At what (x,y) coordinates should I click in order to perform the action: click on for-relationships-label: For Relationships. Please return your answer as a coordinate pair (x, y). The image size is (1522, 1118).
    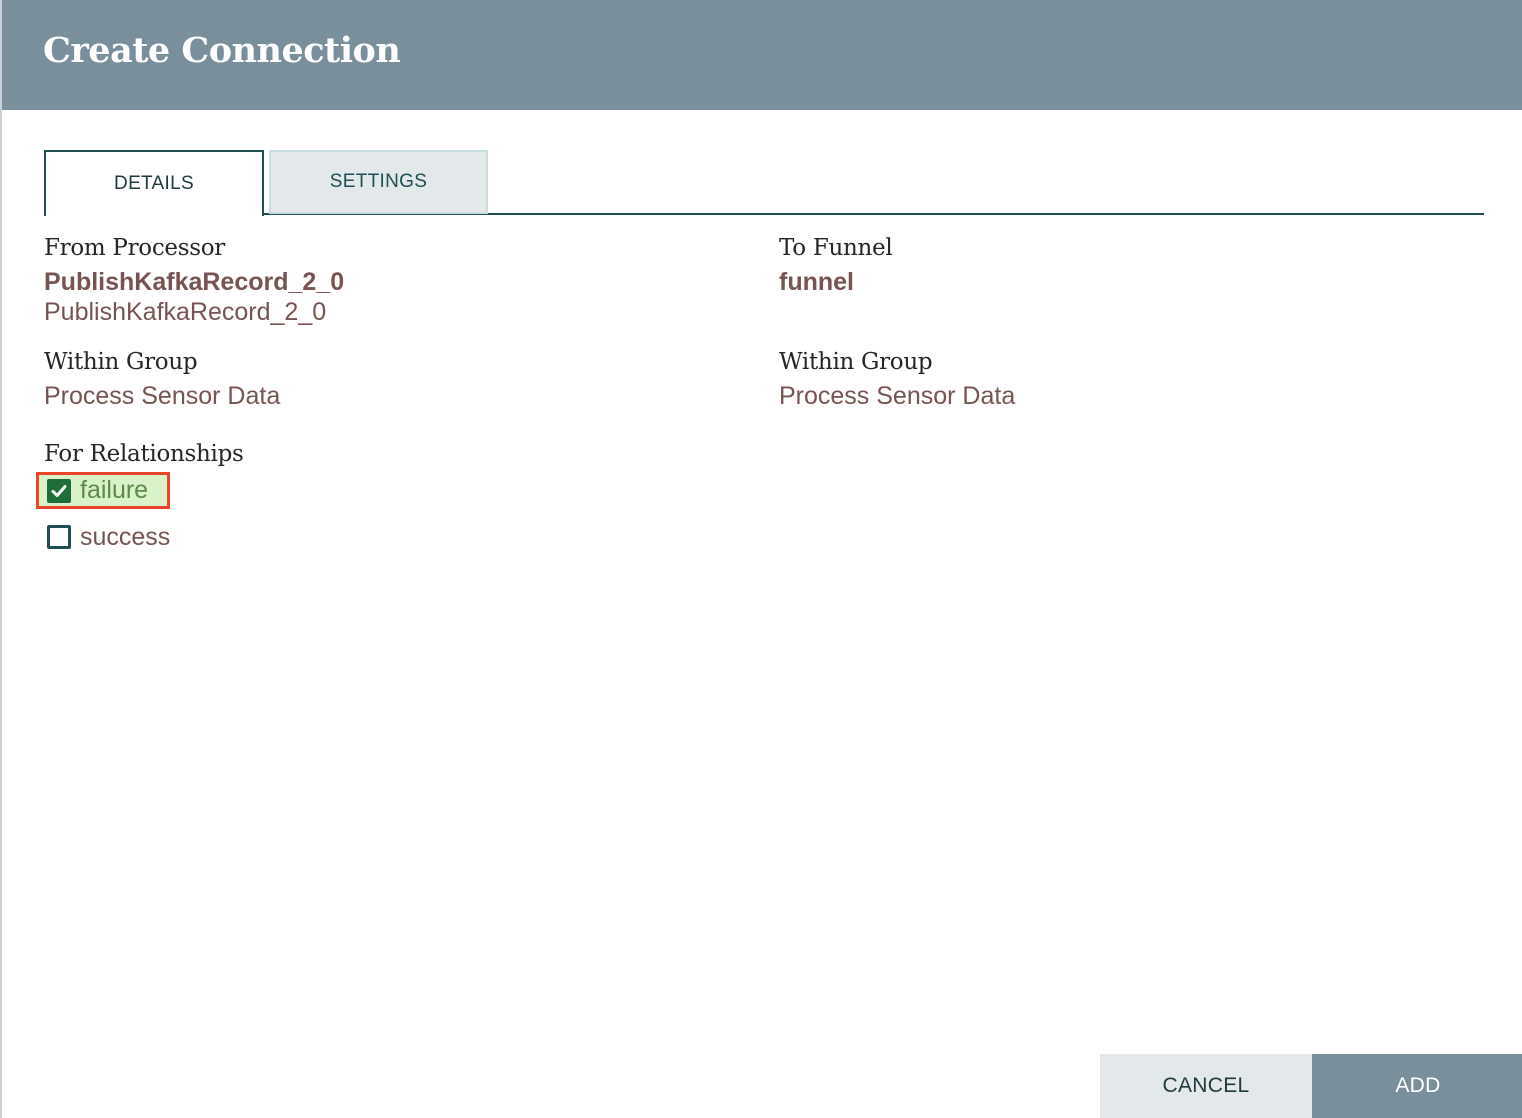
    Looking at the image, I should click on (144, 454).